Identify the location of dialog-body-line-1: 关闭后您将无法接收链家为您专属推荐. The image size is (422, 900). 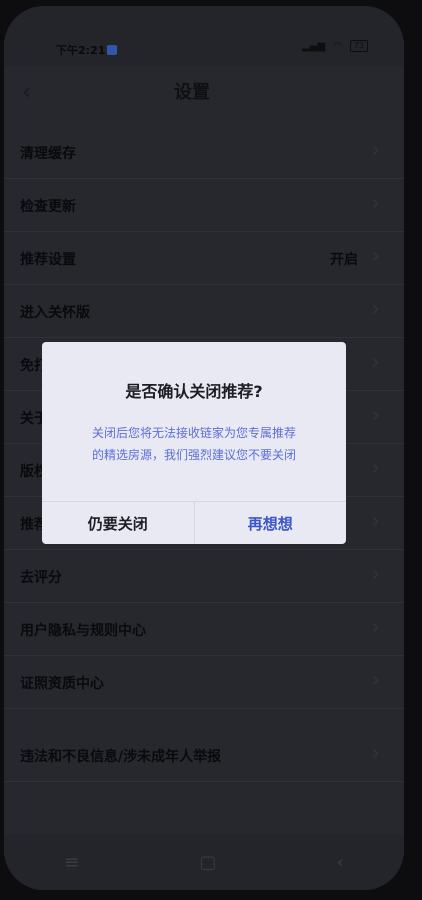
(193, 433).